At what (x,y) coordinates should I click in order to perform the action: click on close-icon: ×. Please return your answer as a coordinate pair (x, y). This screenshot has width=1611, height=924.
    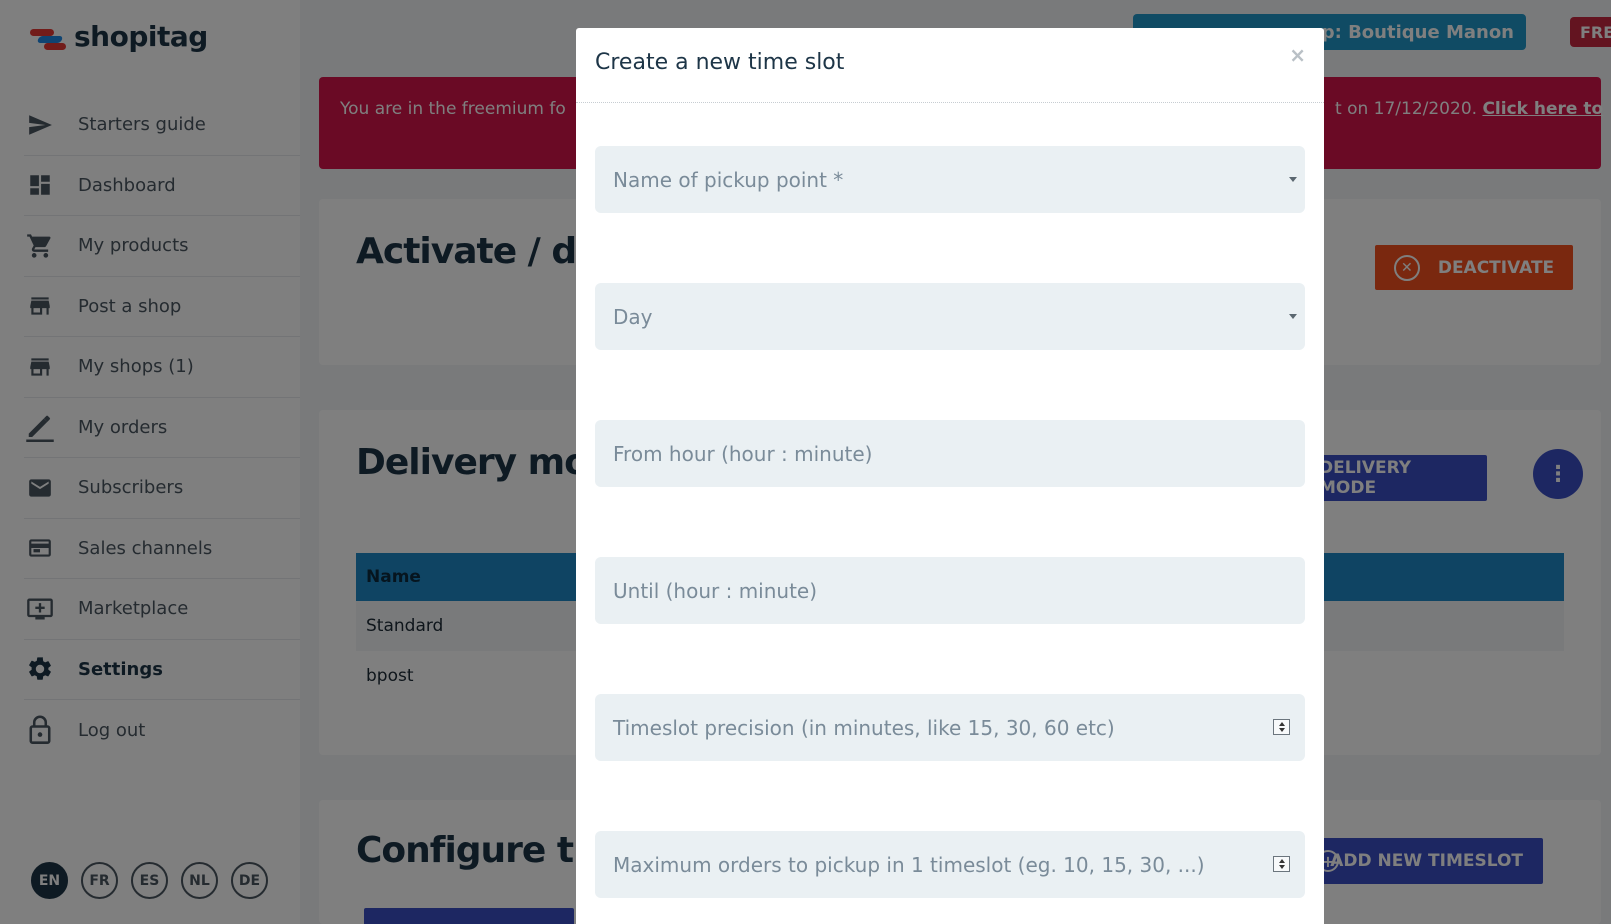
    Looking at the image, I should click on (1297, 55).